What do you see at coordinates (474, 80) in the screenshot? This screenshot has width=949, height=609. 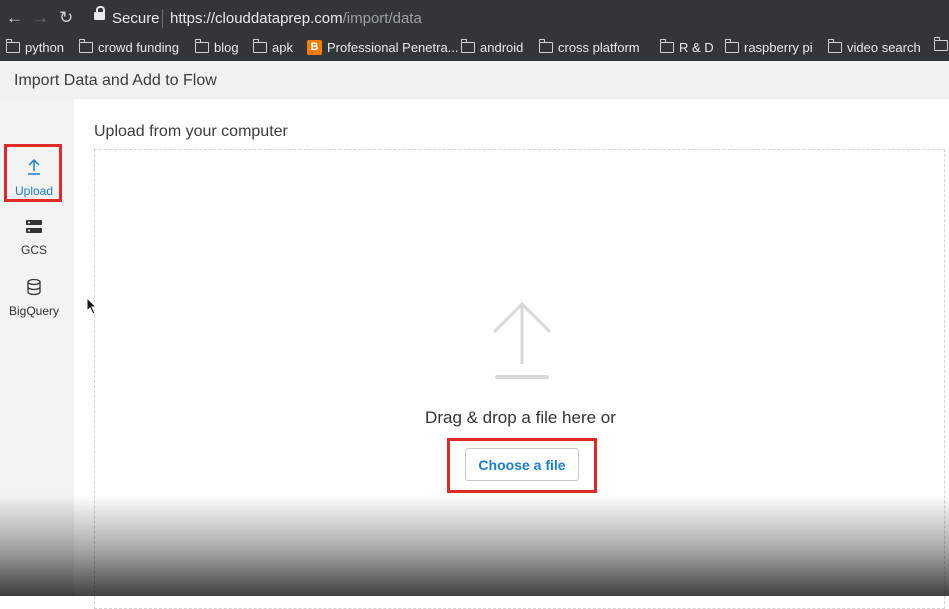 I see `app-header: Import Data and Add to Flow` at bounding box center [474, 80].